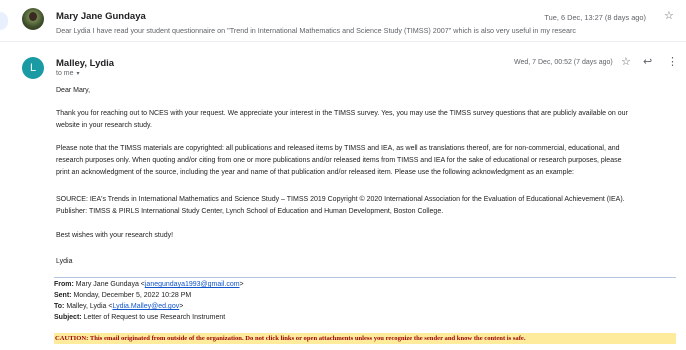  Describe the element at coordinates (563, 62) in the screenshot. I see `message-date: Wed, 7 Dec, 00:52 (7 days ago)` at that location.